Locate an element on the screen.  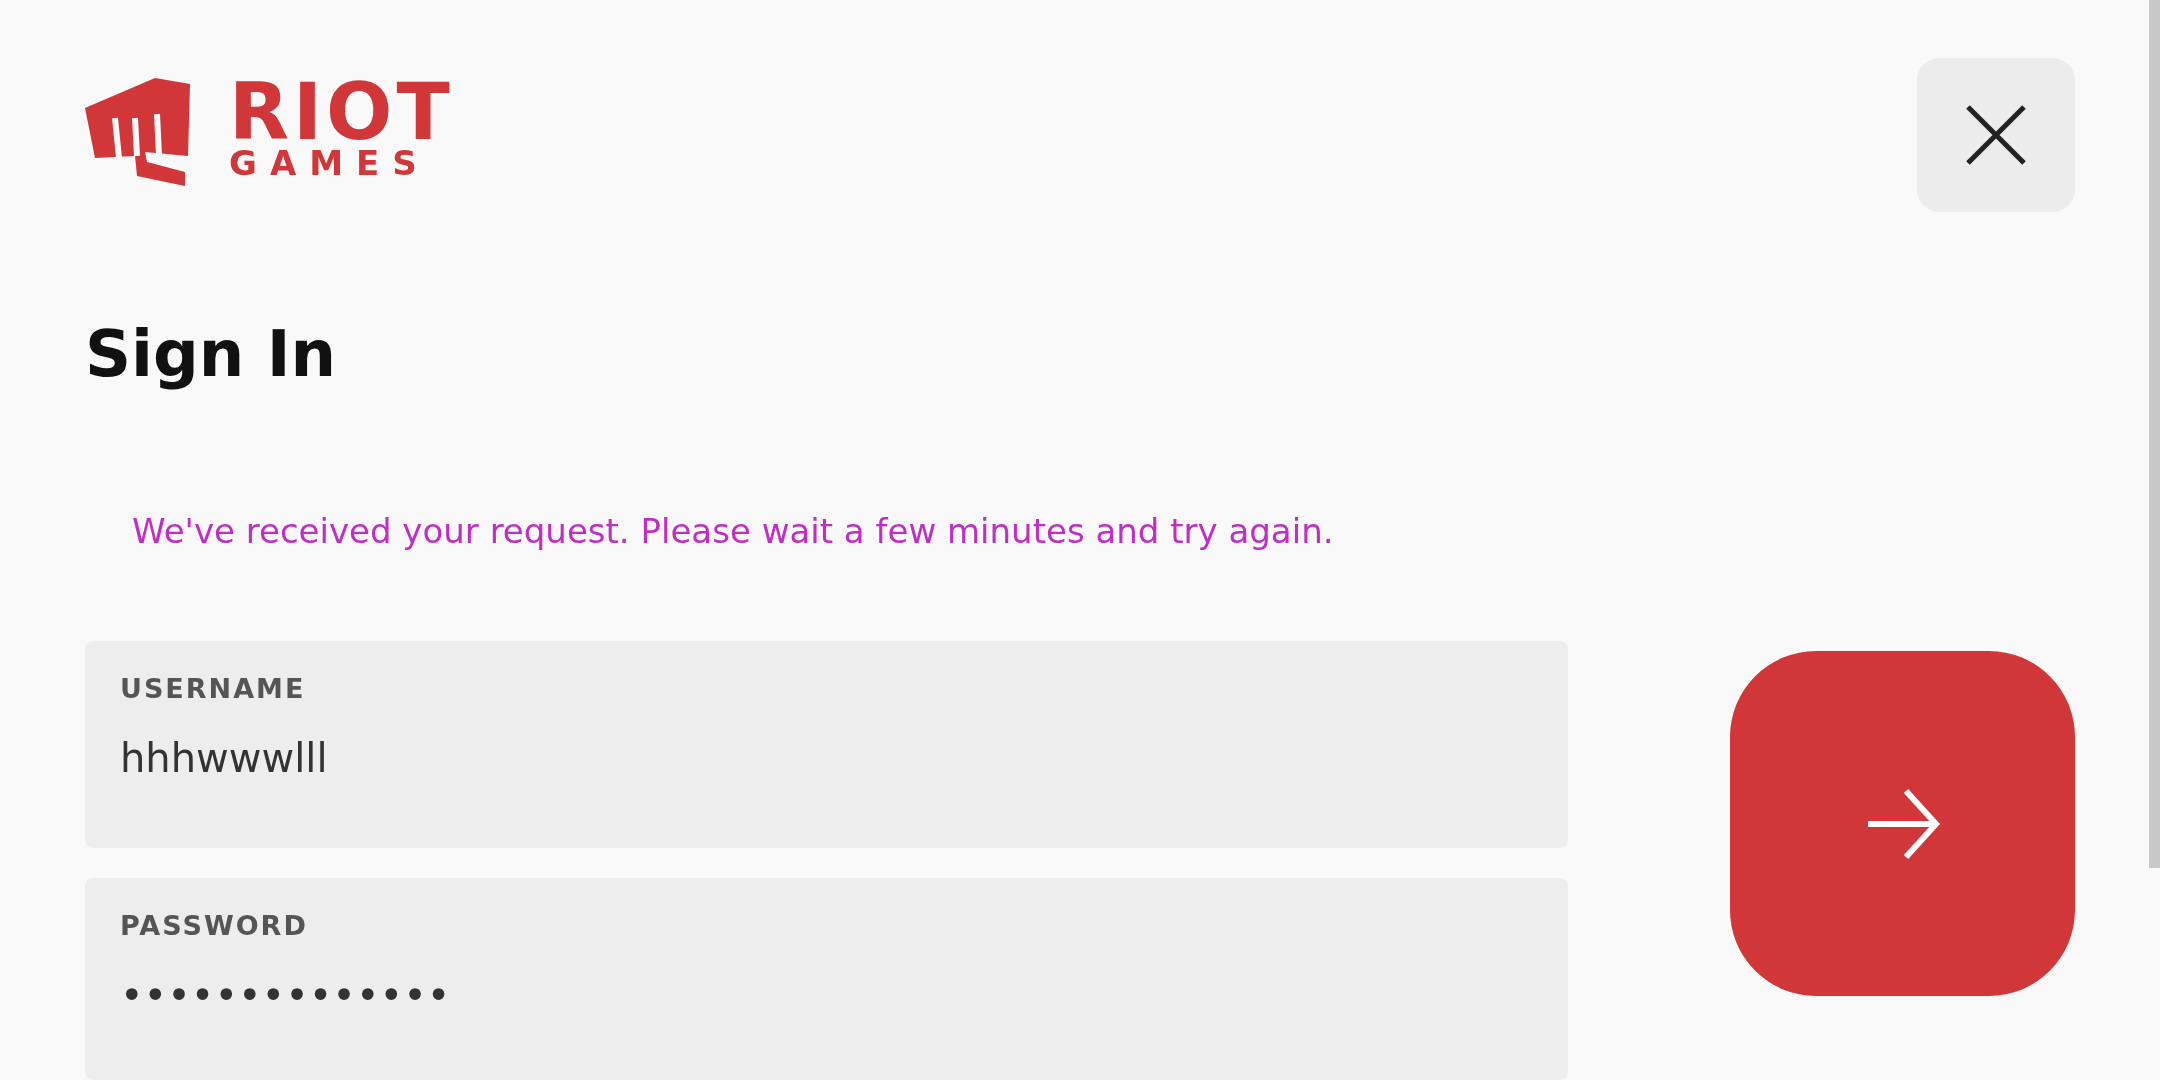
input-field: USERNAME hhhwwwlll is located at coordinates (826, 744).